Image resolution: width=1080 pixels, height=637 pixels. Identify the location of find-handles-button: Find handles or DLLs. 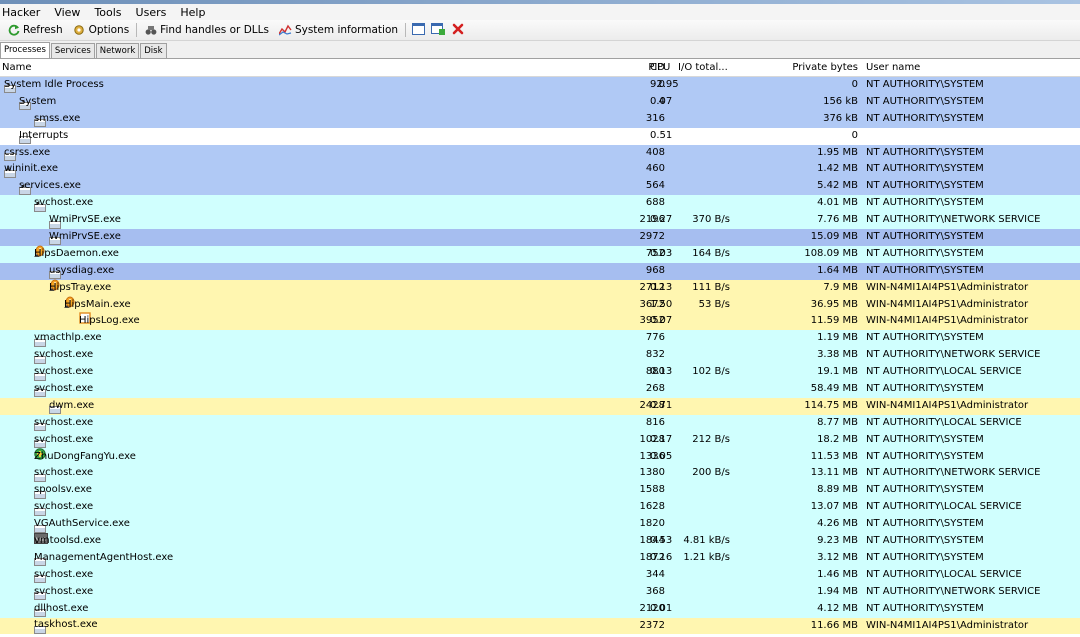
(206, 30).